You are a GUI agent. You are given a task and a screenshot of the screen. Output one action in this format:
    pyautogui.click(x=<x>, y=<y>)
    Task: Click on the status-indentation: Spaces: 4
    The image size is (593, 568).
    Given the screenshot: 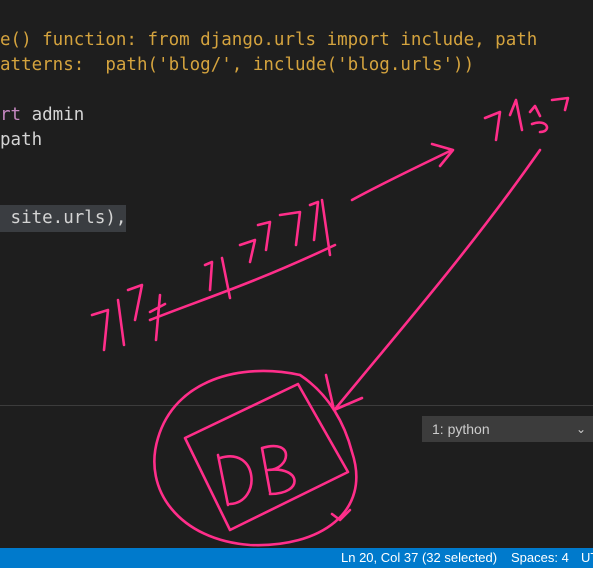 What is the action you would take?
    pyautogui.click(x=540, y=558)
    